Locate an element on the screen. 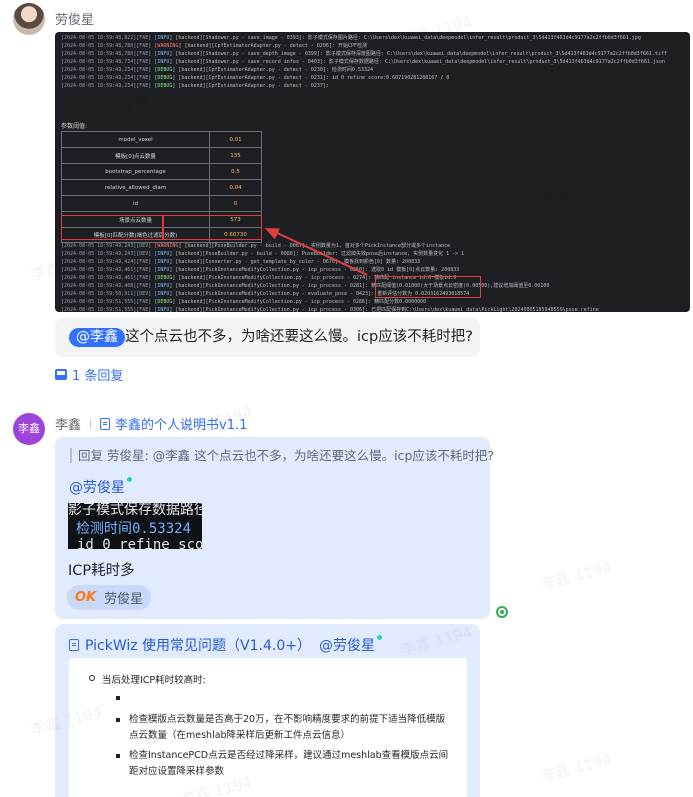 The image size is (693, 797). reply-count: 1 条回复 is located at coordinates (98, 376).